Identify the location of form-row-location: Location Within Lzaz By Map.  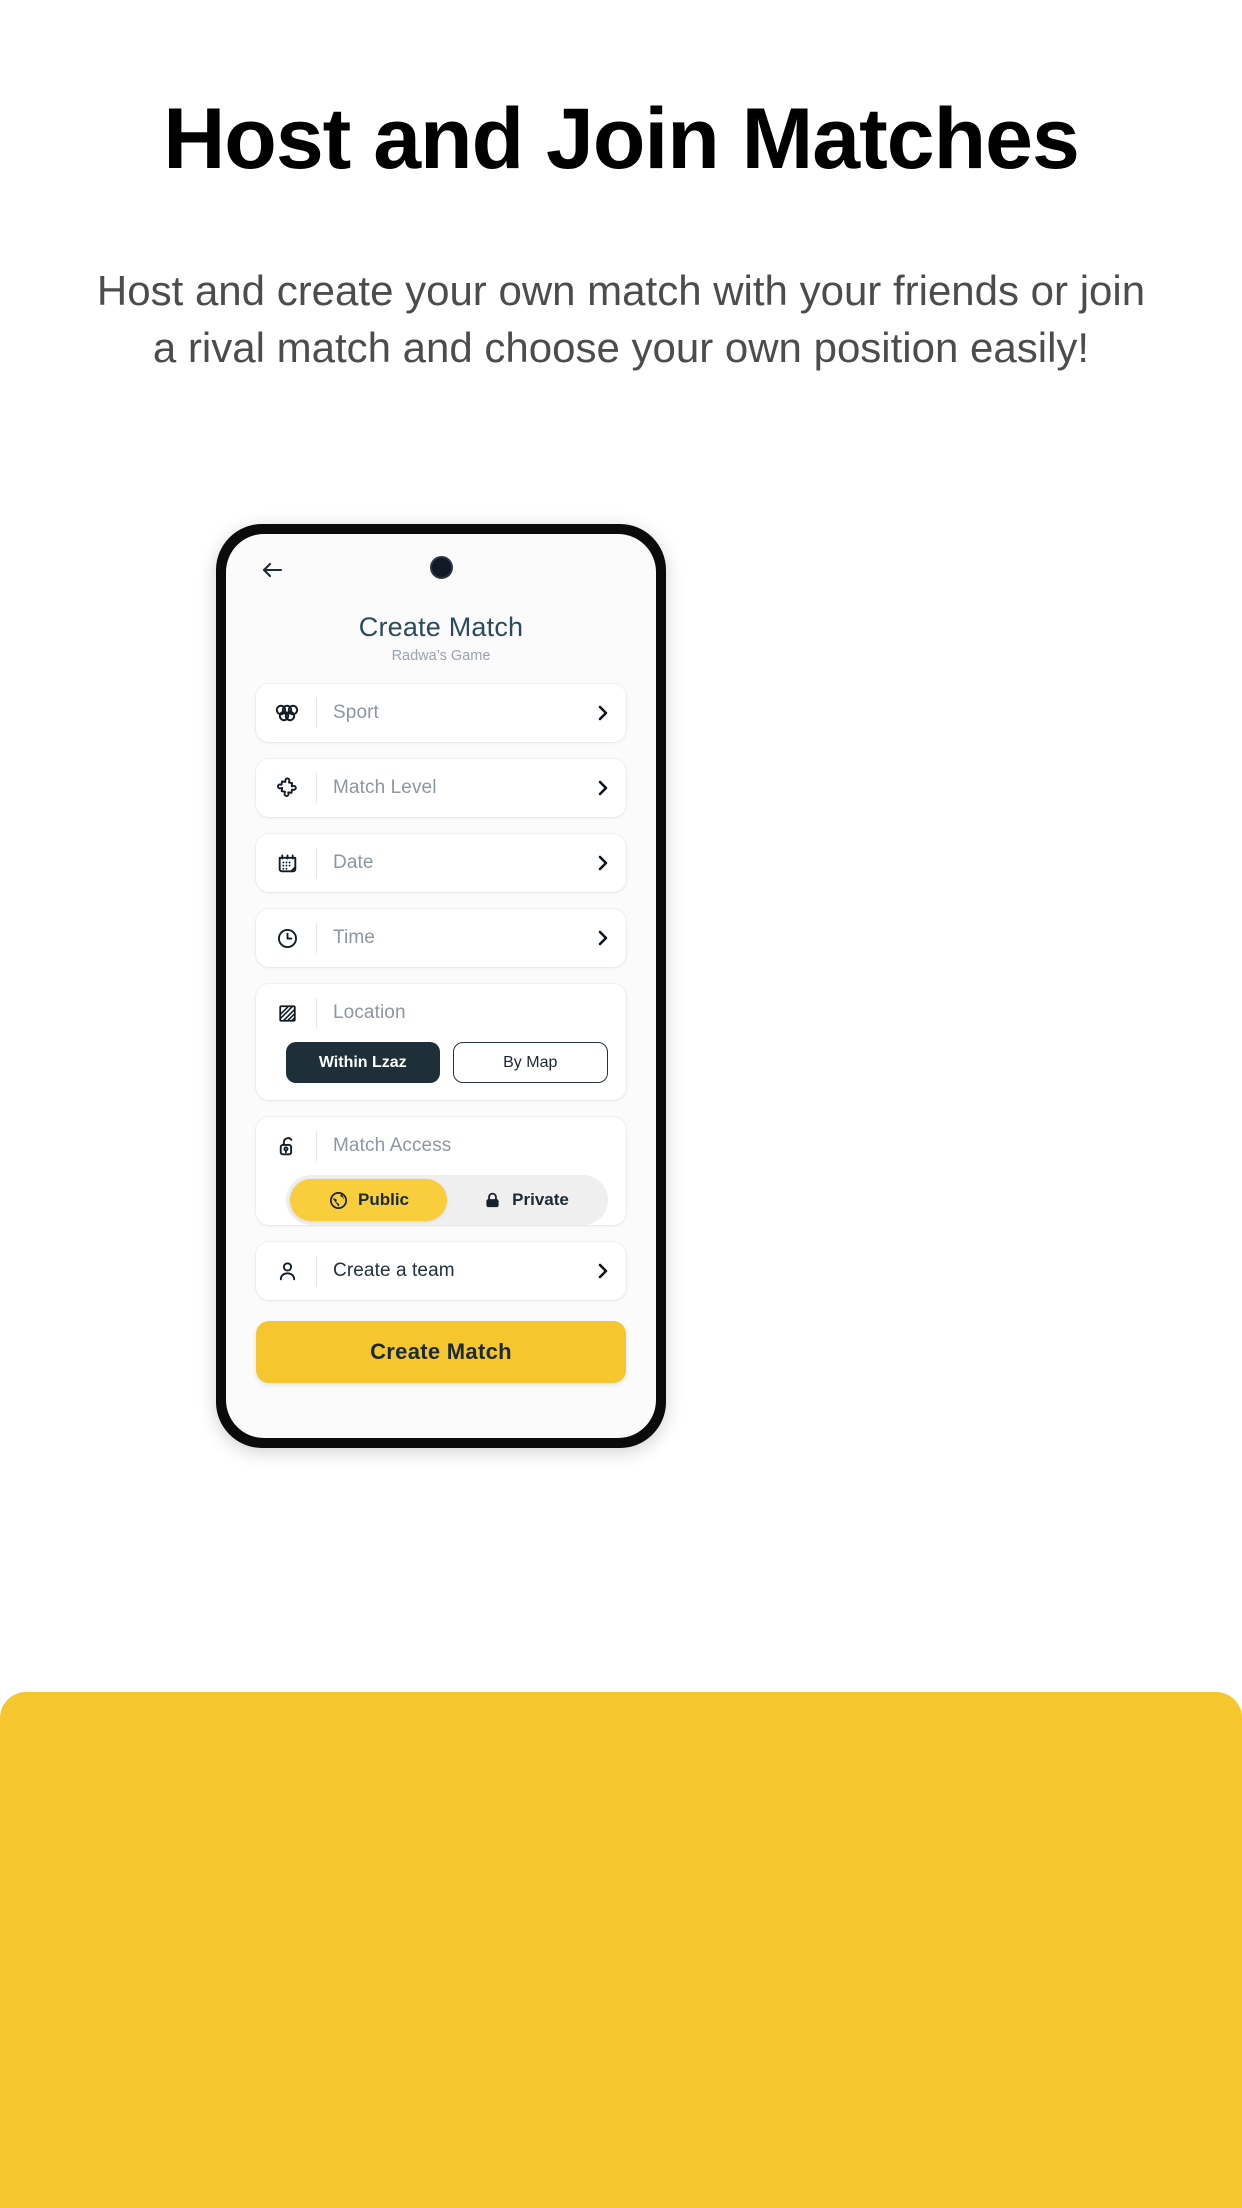
(441, 1042).